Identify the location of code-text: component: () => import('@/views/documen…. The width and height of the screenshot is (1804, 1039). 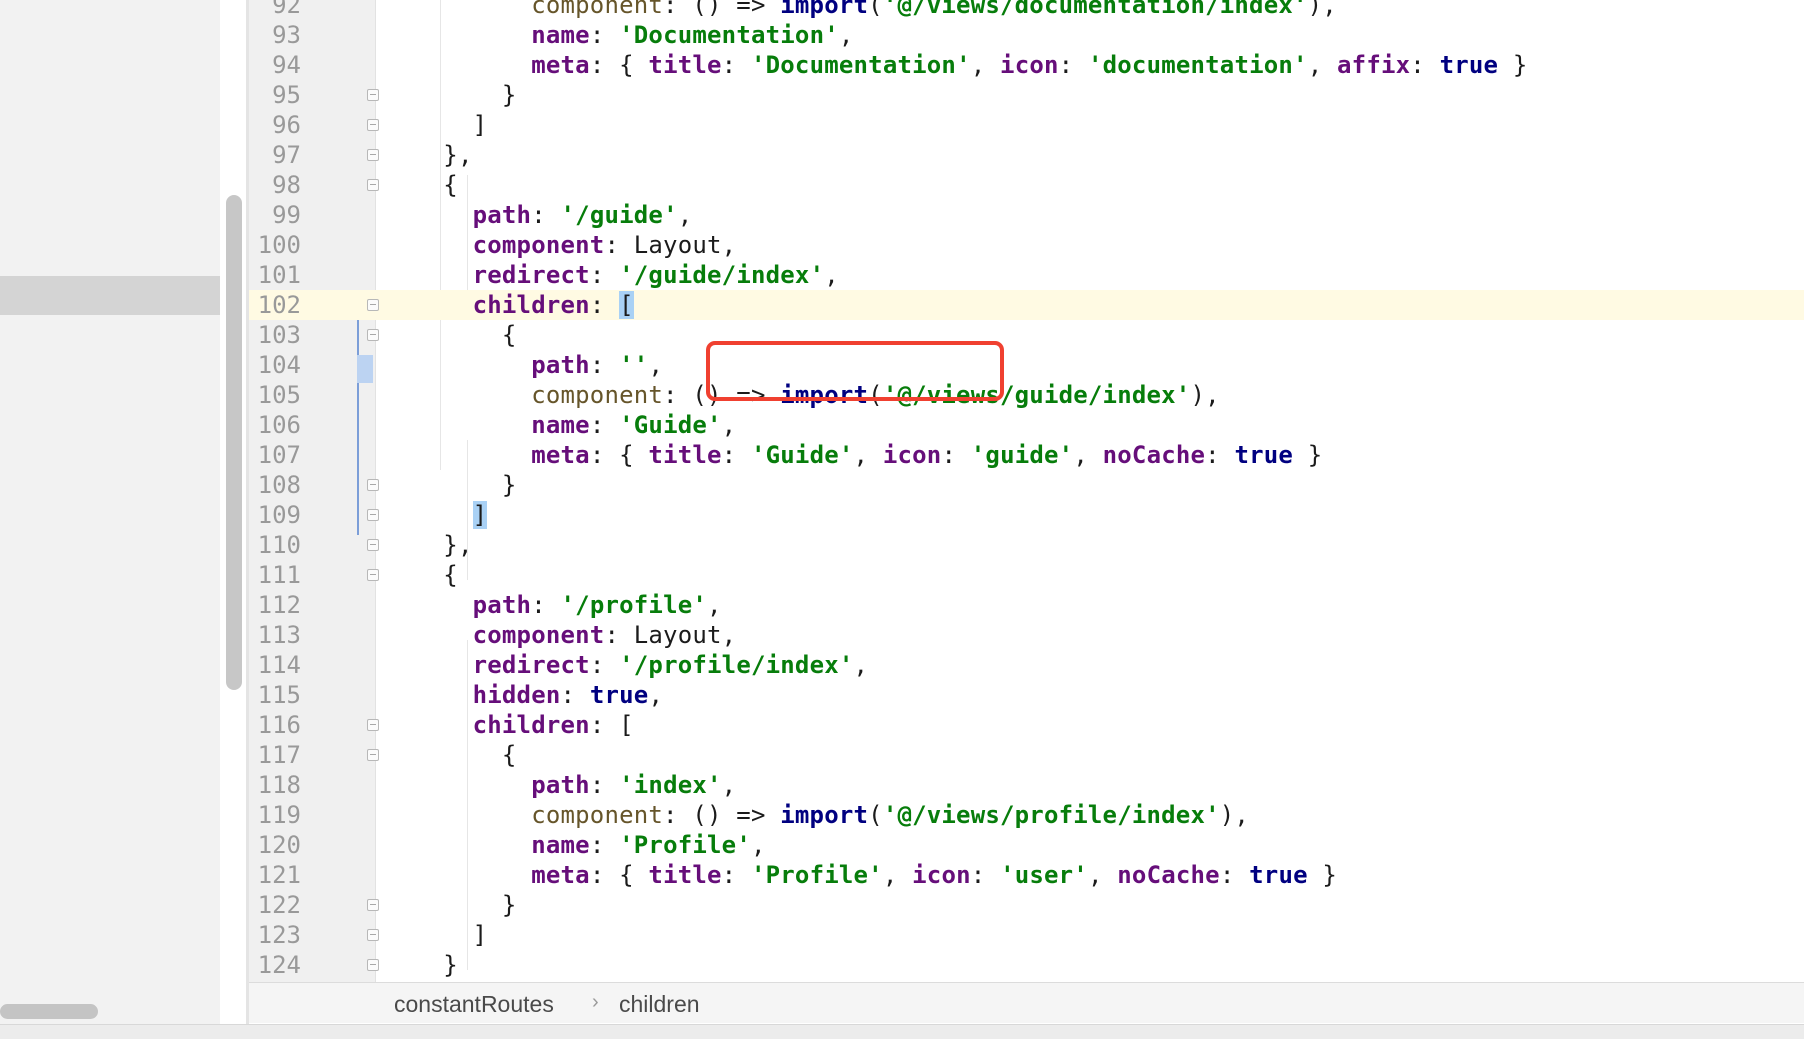
(875, 10).